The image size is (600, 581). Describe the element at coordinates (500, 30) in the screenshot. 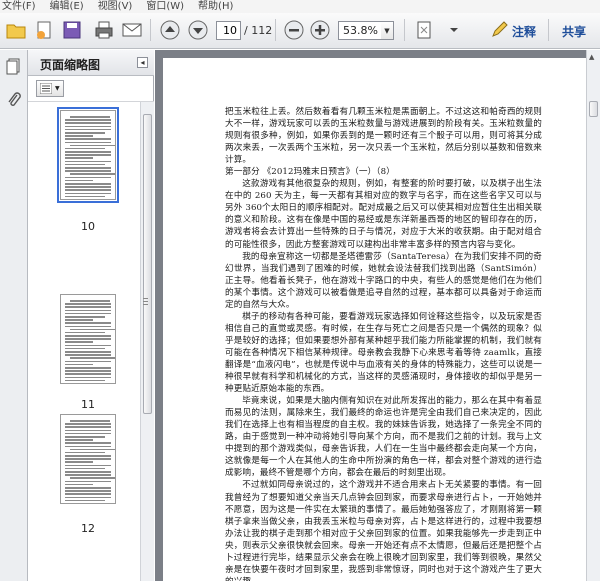

I see `comment-icon-wrap` at that location.